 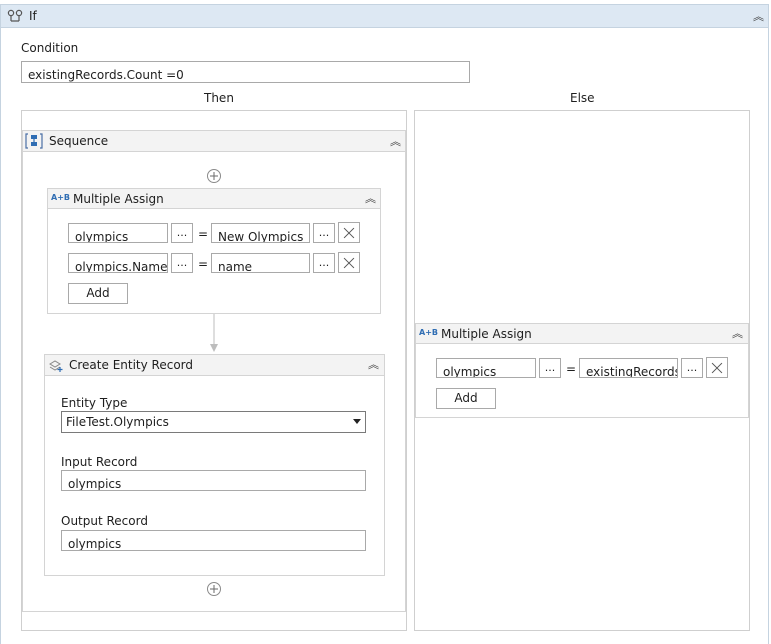 What do you see at coordinates (79, 141) in the screenshot?
I see `sequence-title: Sequence` at bounding box center [79, 141].